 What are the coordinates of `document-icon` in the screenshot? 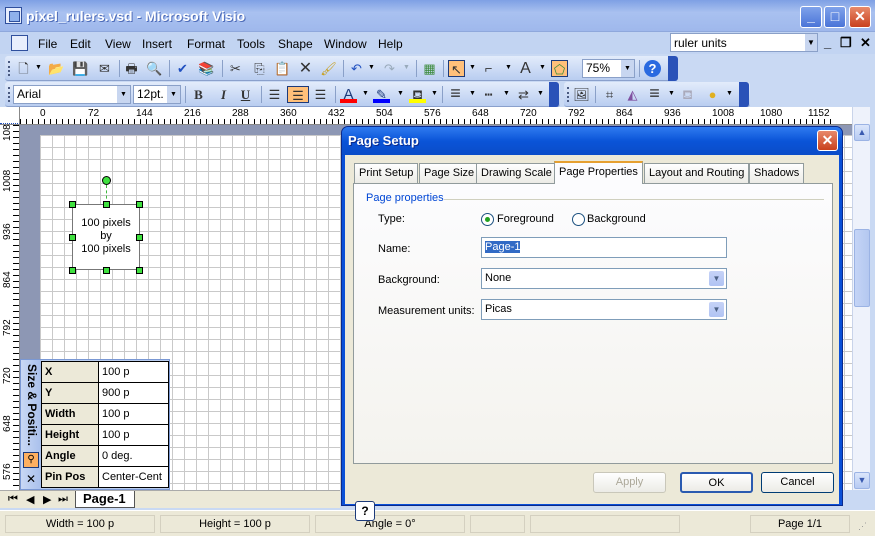 It's located at (19, 43).